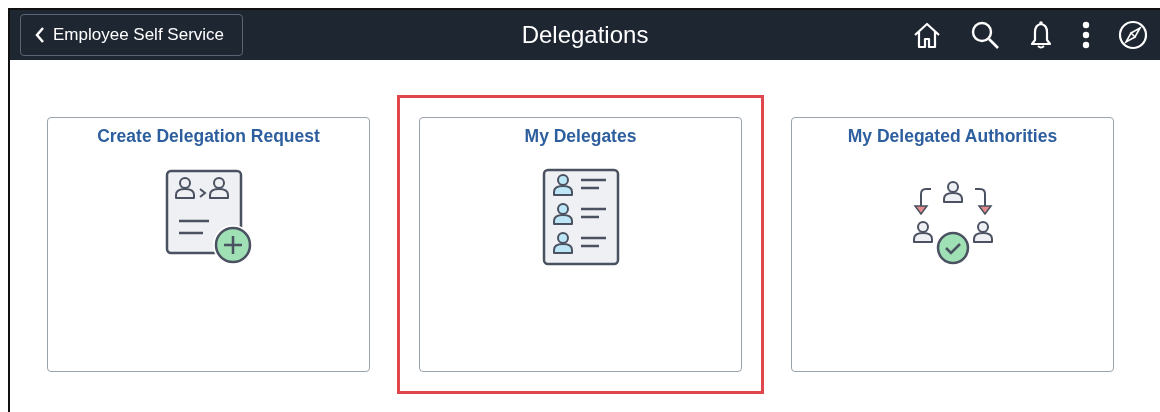 Image resolution: width=1160 pixels, height=412 pixels. I want to click on search-icon, so click(985, 35).